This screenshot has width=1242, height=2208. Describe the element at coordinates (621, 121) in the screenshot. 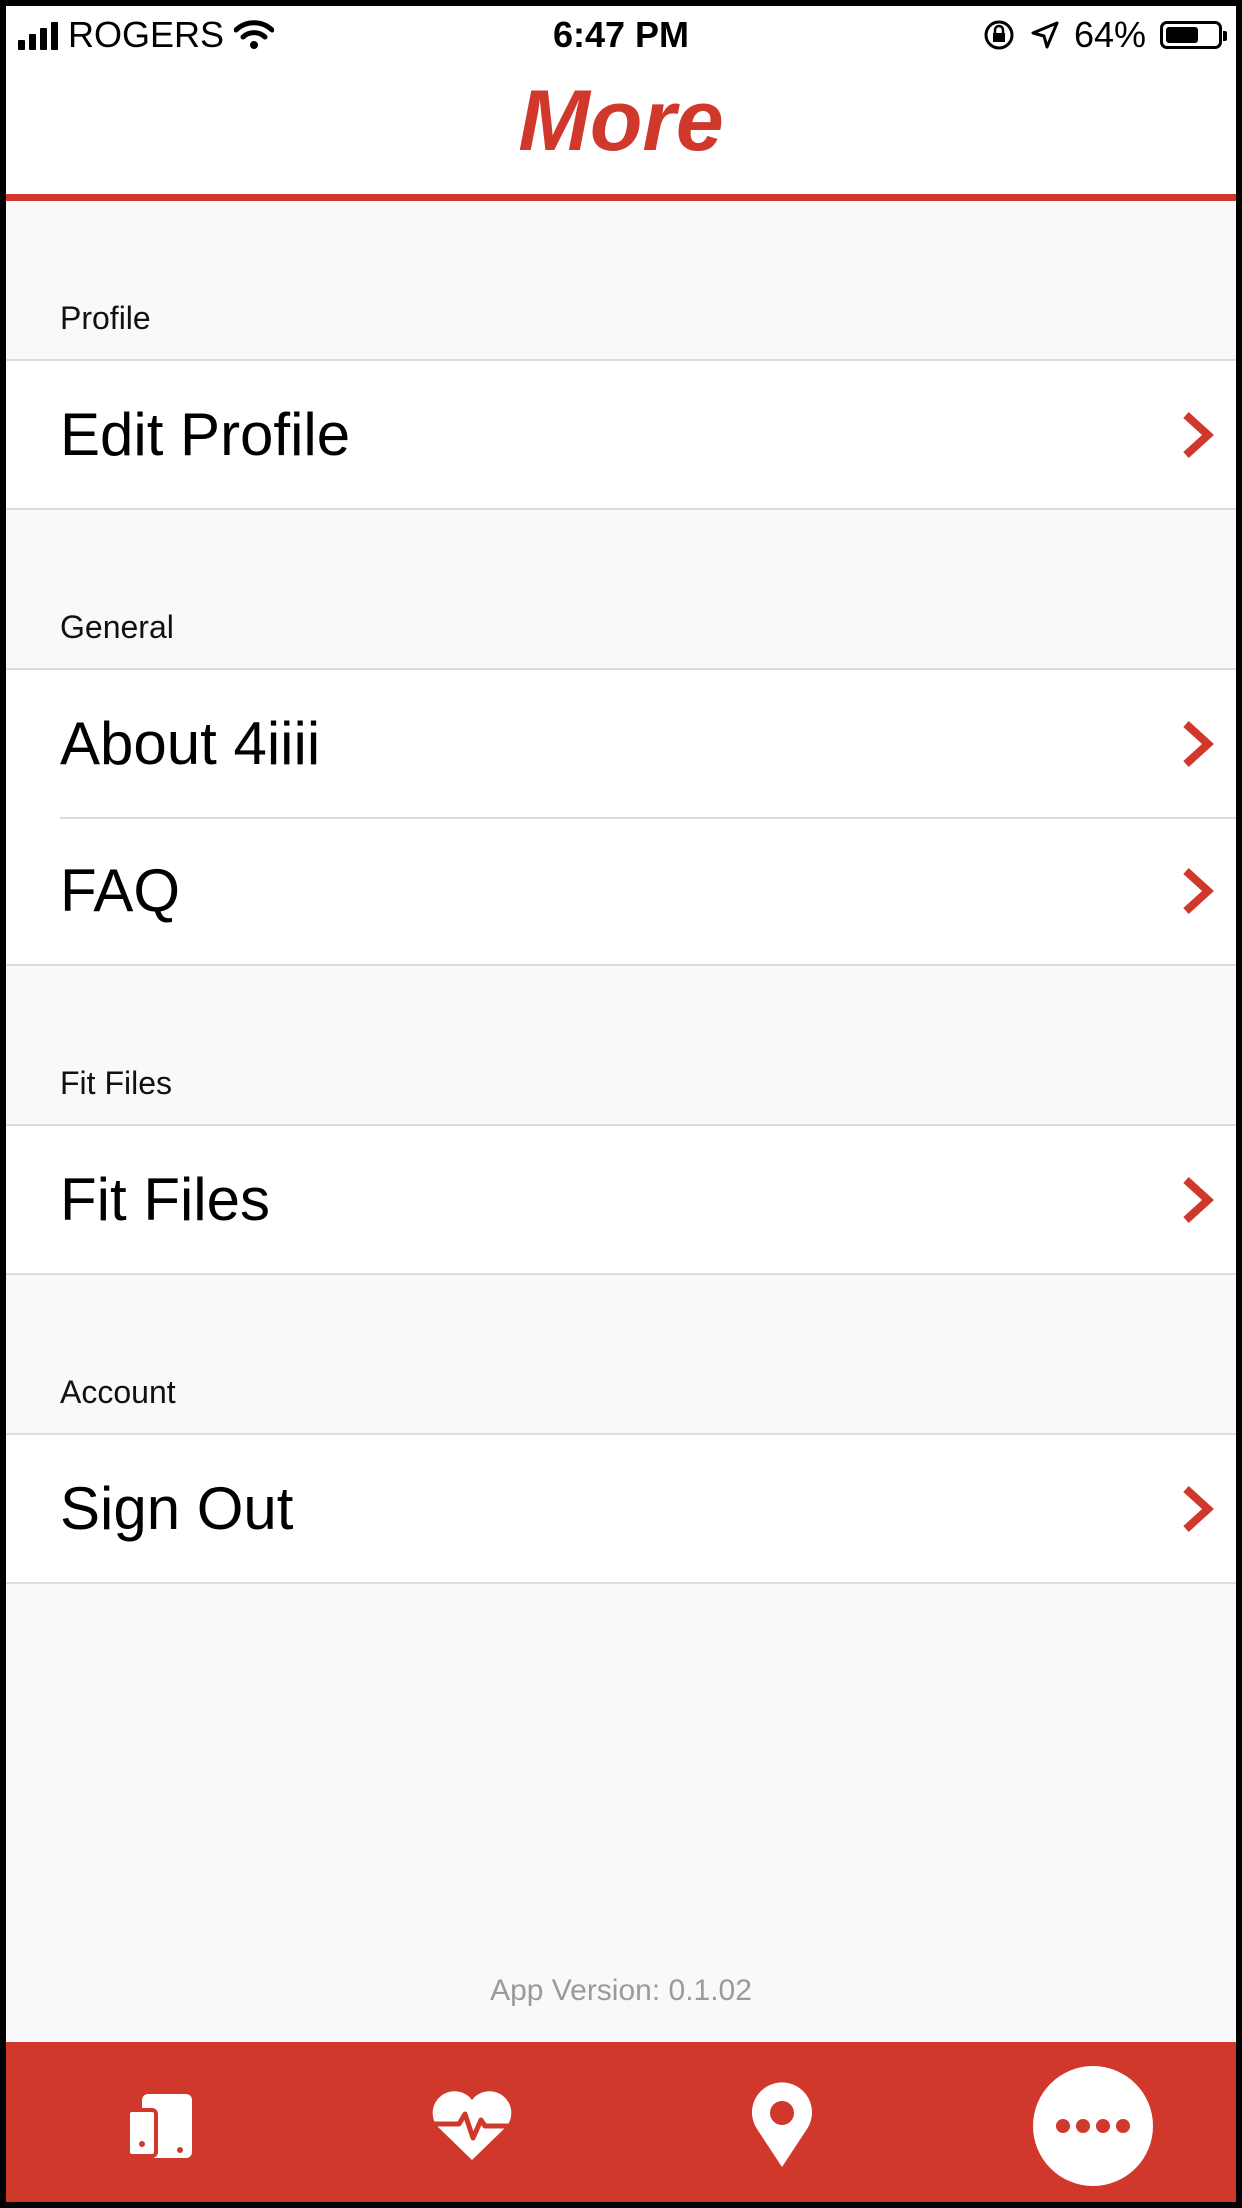

I see `page-title: More` at that location.